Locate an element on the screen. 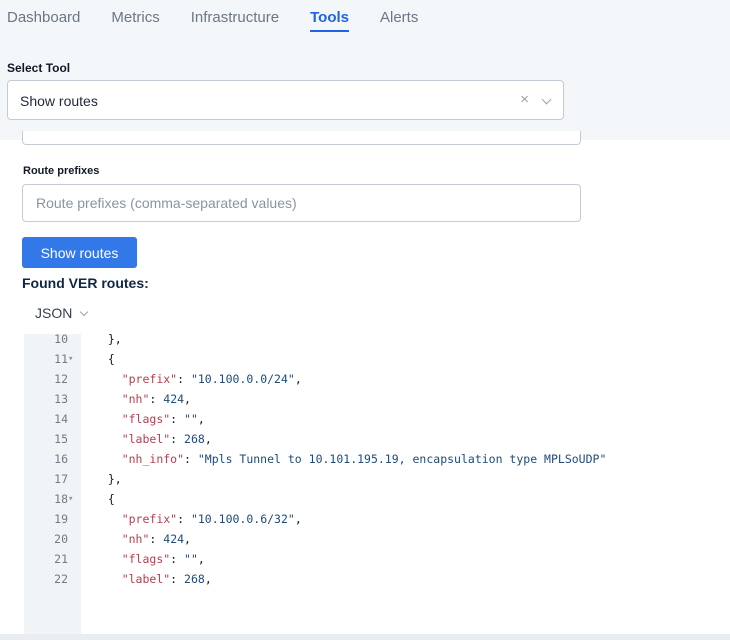 This screenshot has height=640, width=730. code-line: 20 "nh": 424, is located at coordinates (377, 539).